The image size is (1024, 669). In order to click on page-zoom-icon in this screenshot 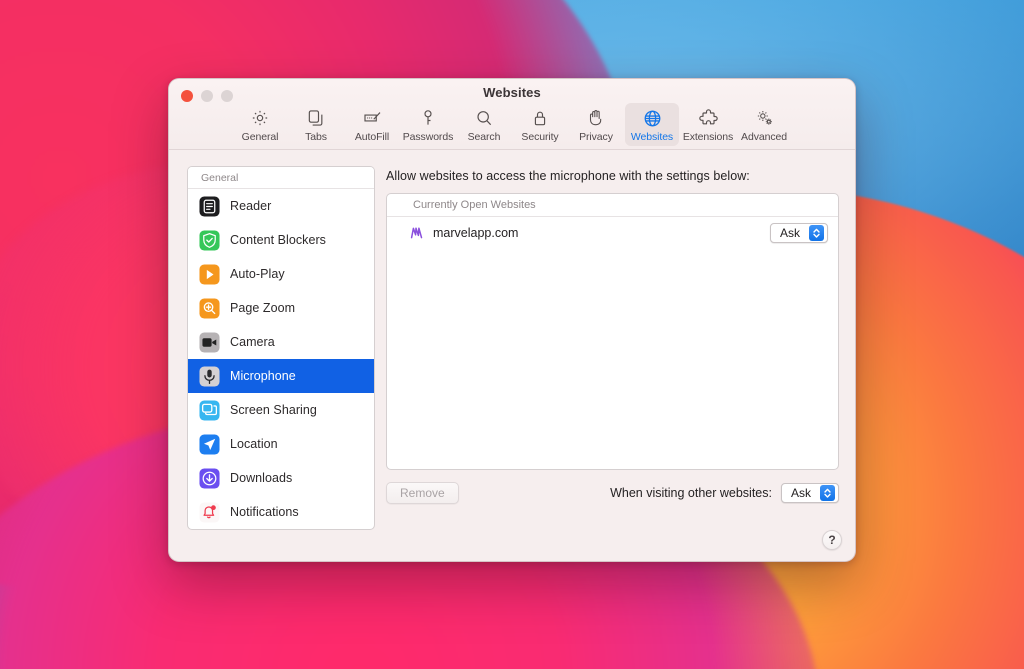, I will do `click(209, 308)`.